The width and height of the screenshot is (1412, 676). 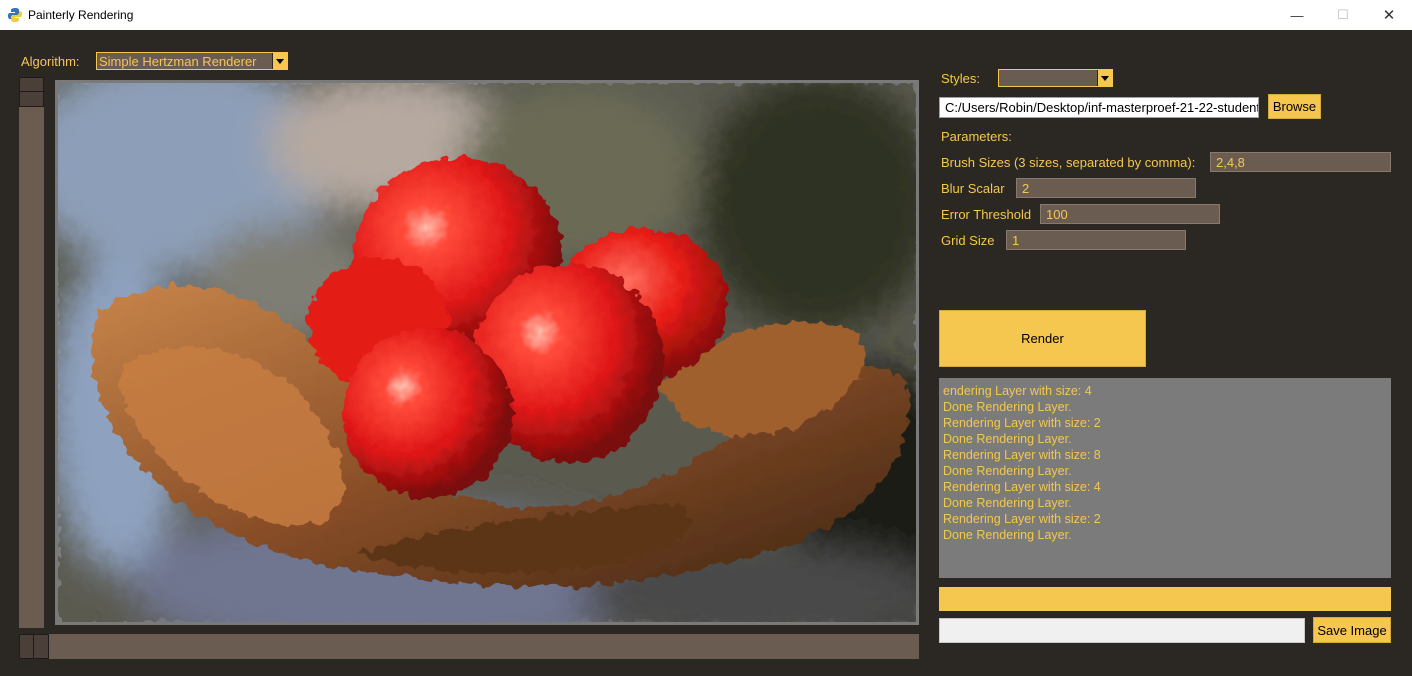 I want to click on minimize-button: —, so click(x=1297, y=15).